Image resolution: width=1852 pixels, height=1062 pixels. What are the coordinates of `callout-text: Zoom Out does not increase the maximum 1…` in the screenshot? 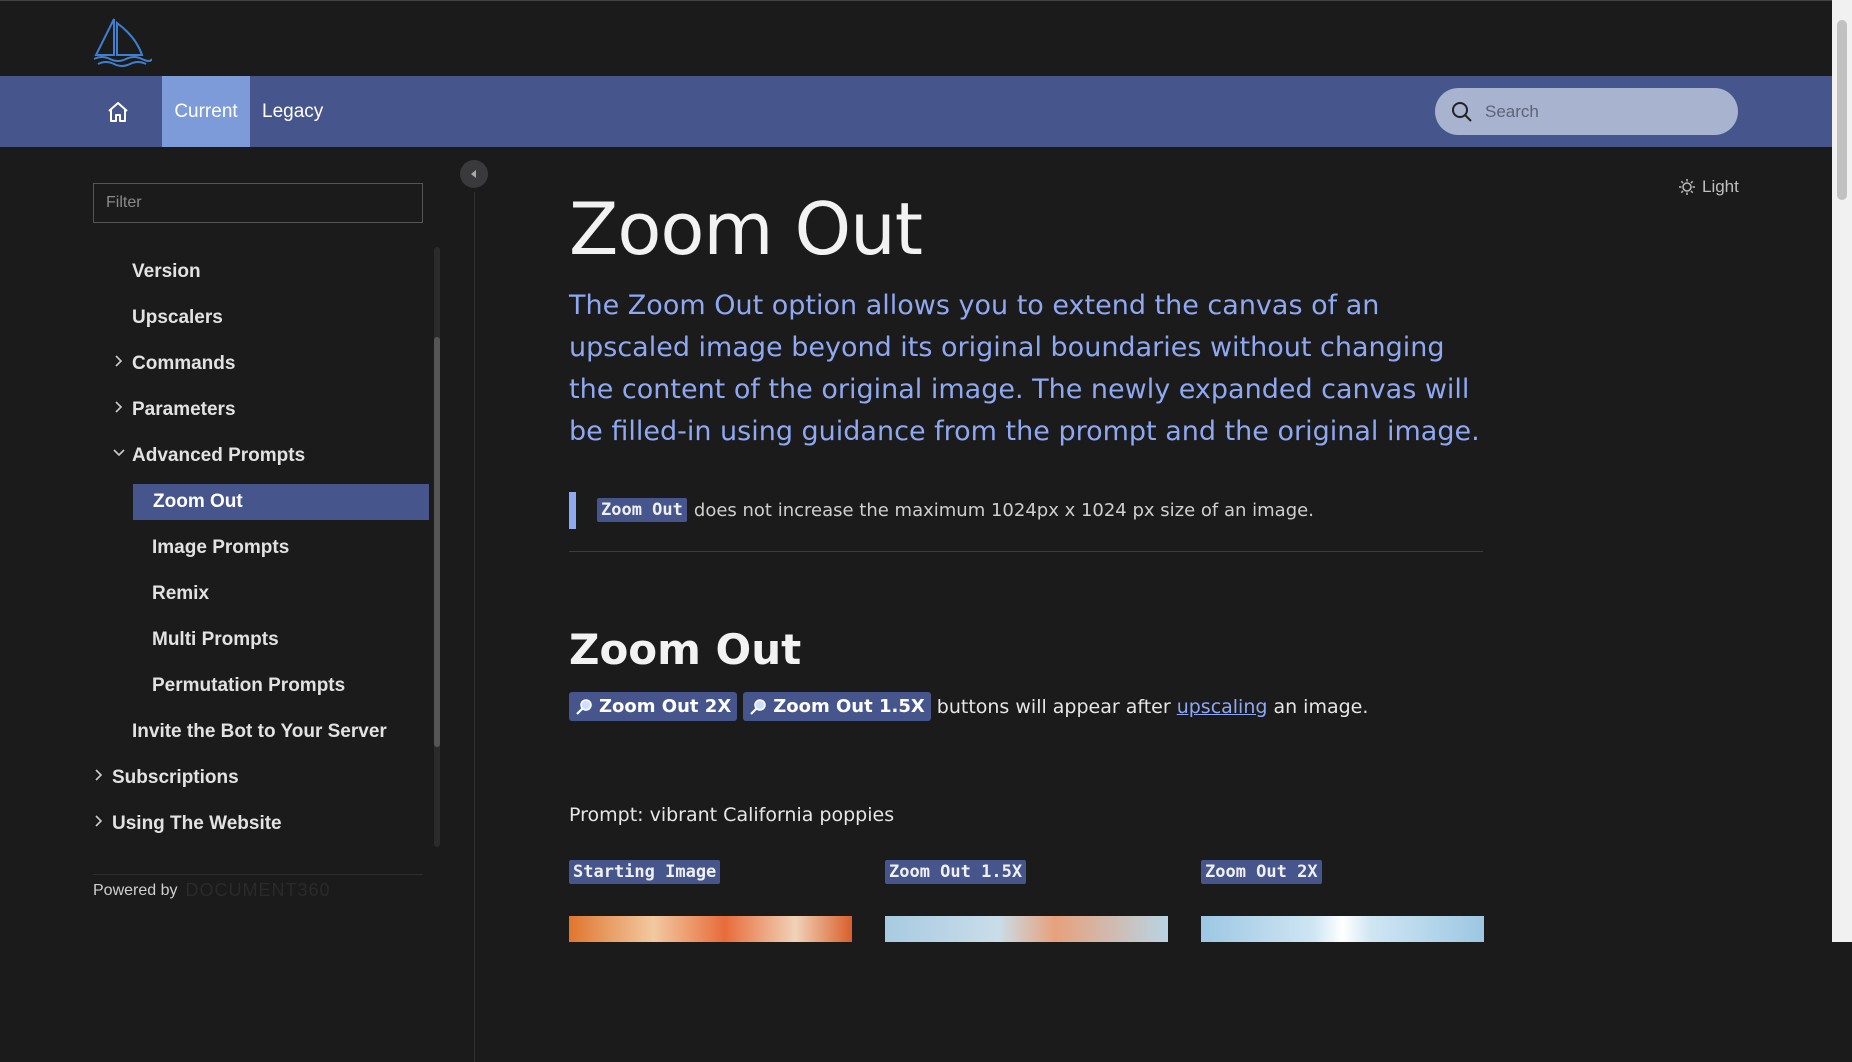 It's located at (955, 510).